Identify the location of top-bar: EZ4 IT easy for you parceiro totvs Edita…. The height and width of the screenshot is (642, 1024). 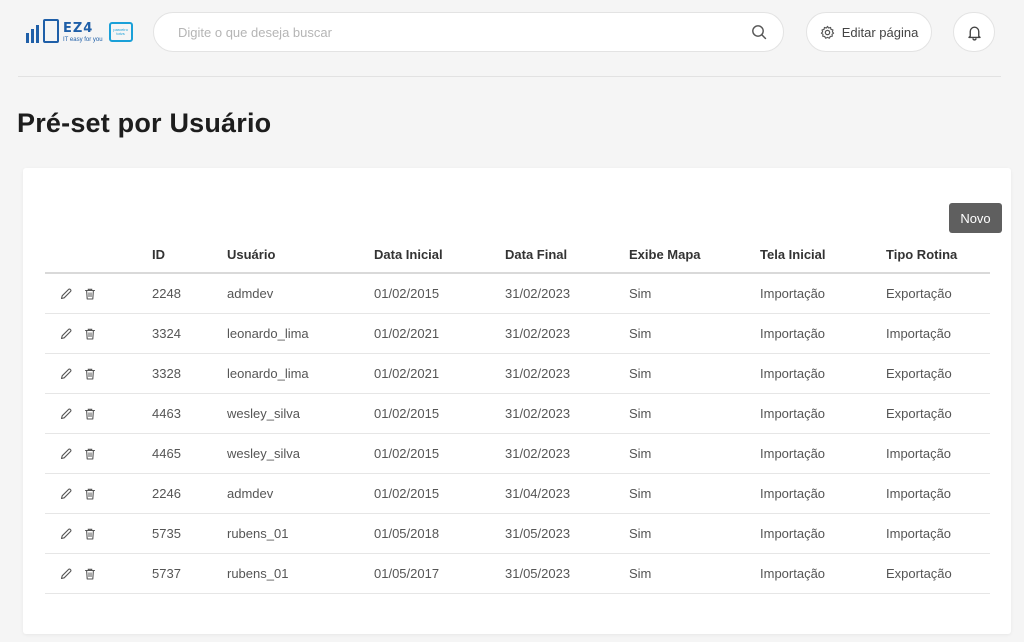
(512, 33).